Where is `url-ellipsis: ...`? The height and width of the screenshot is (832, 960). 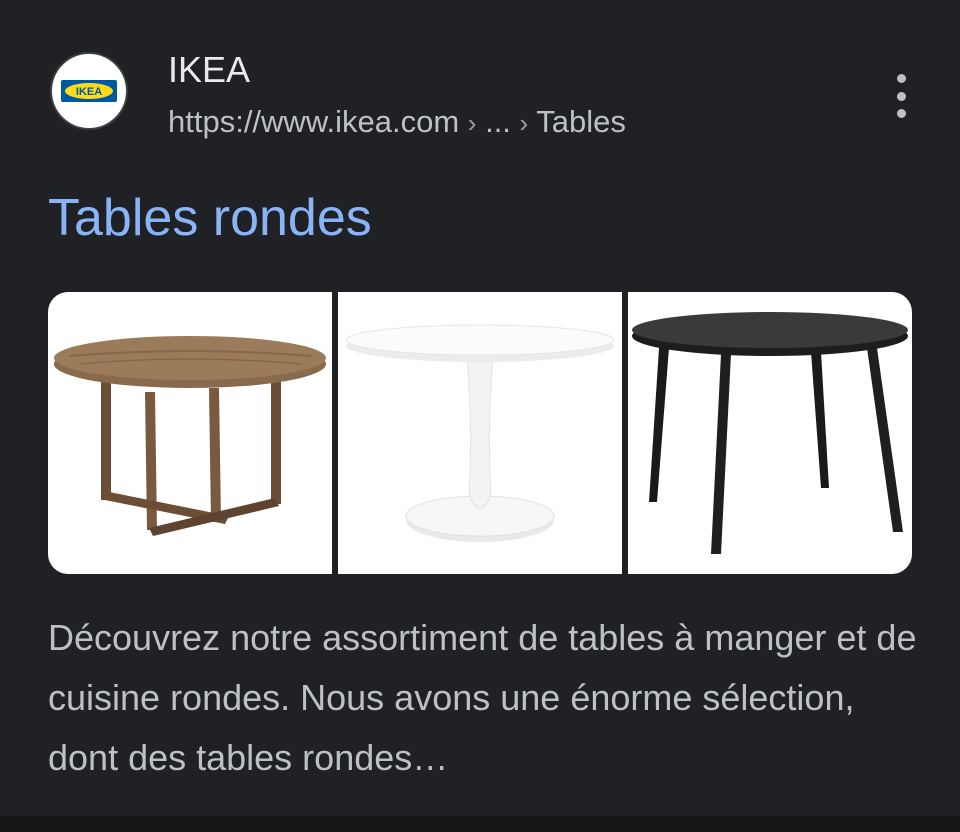
url-ellipsis: ... is located at coordinates (498, 121).